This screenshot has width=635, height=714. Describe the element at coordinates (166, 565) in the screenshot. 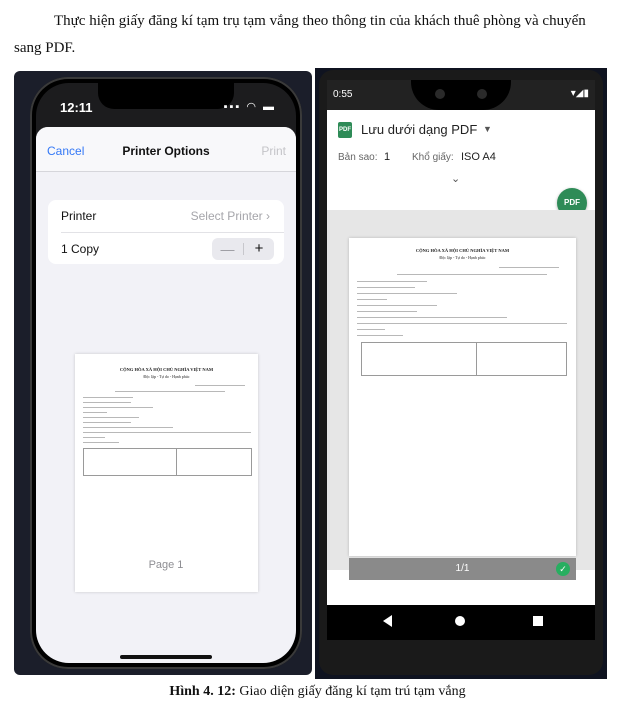

I see `page-label: Page 1` at that location.